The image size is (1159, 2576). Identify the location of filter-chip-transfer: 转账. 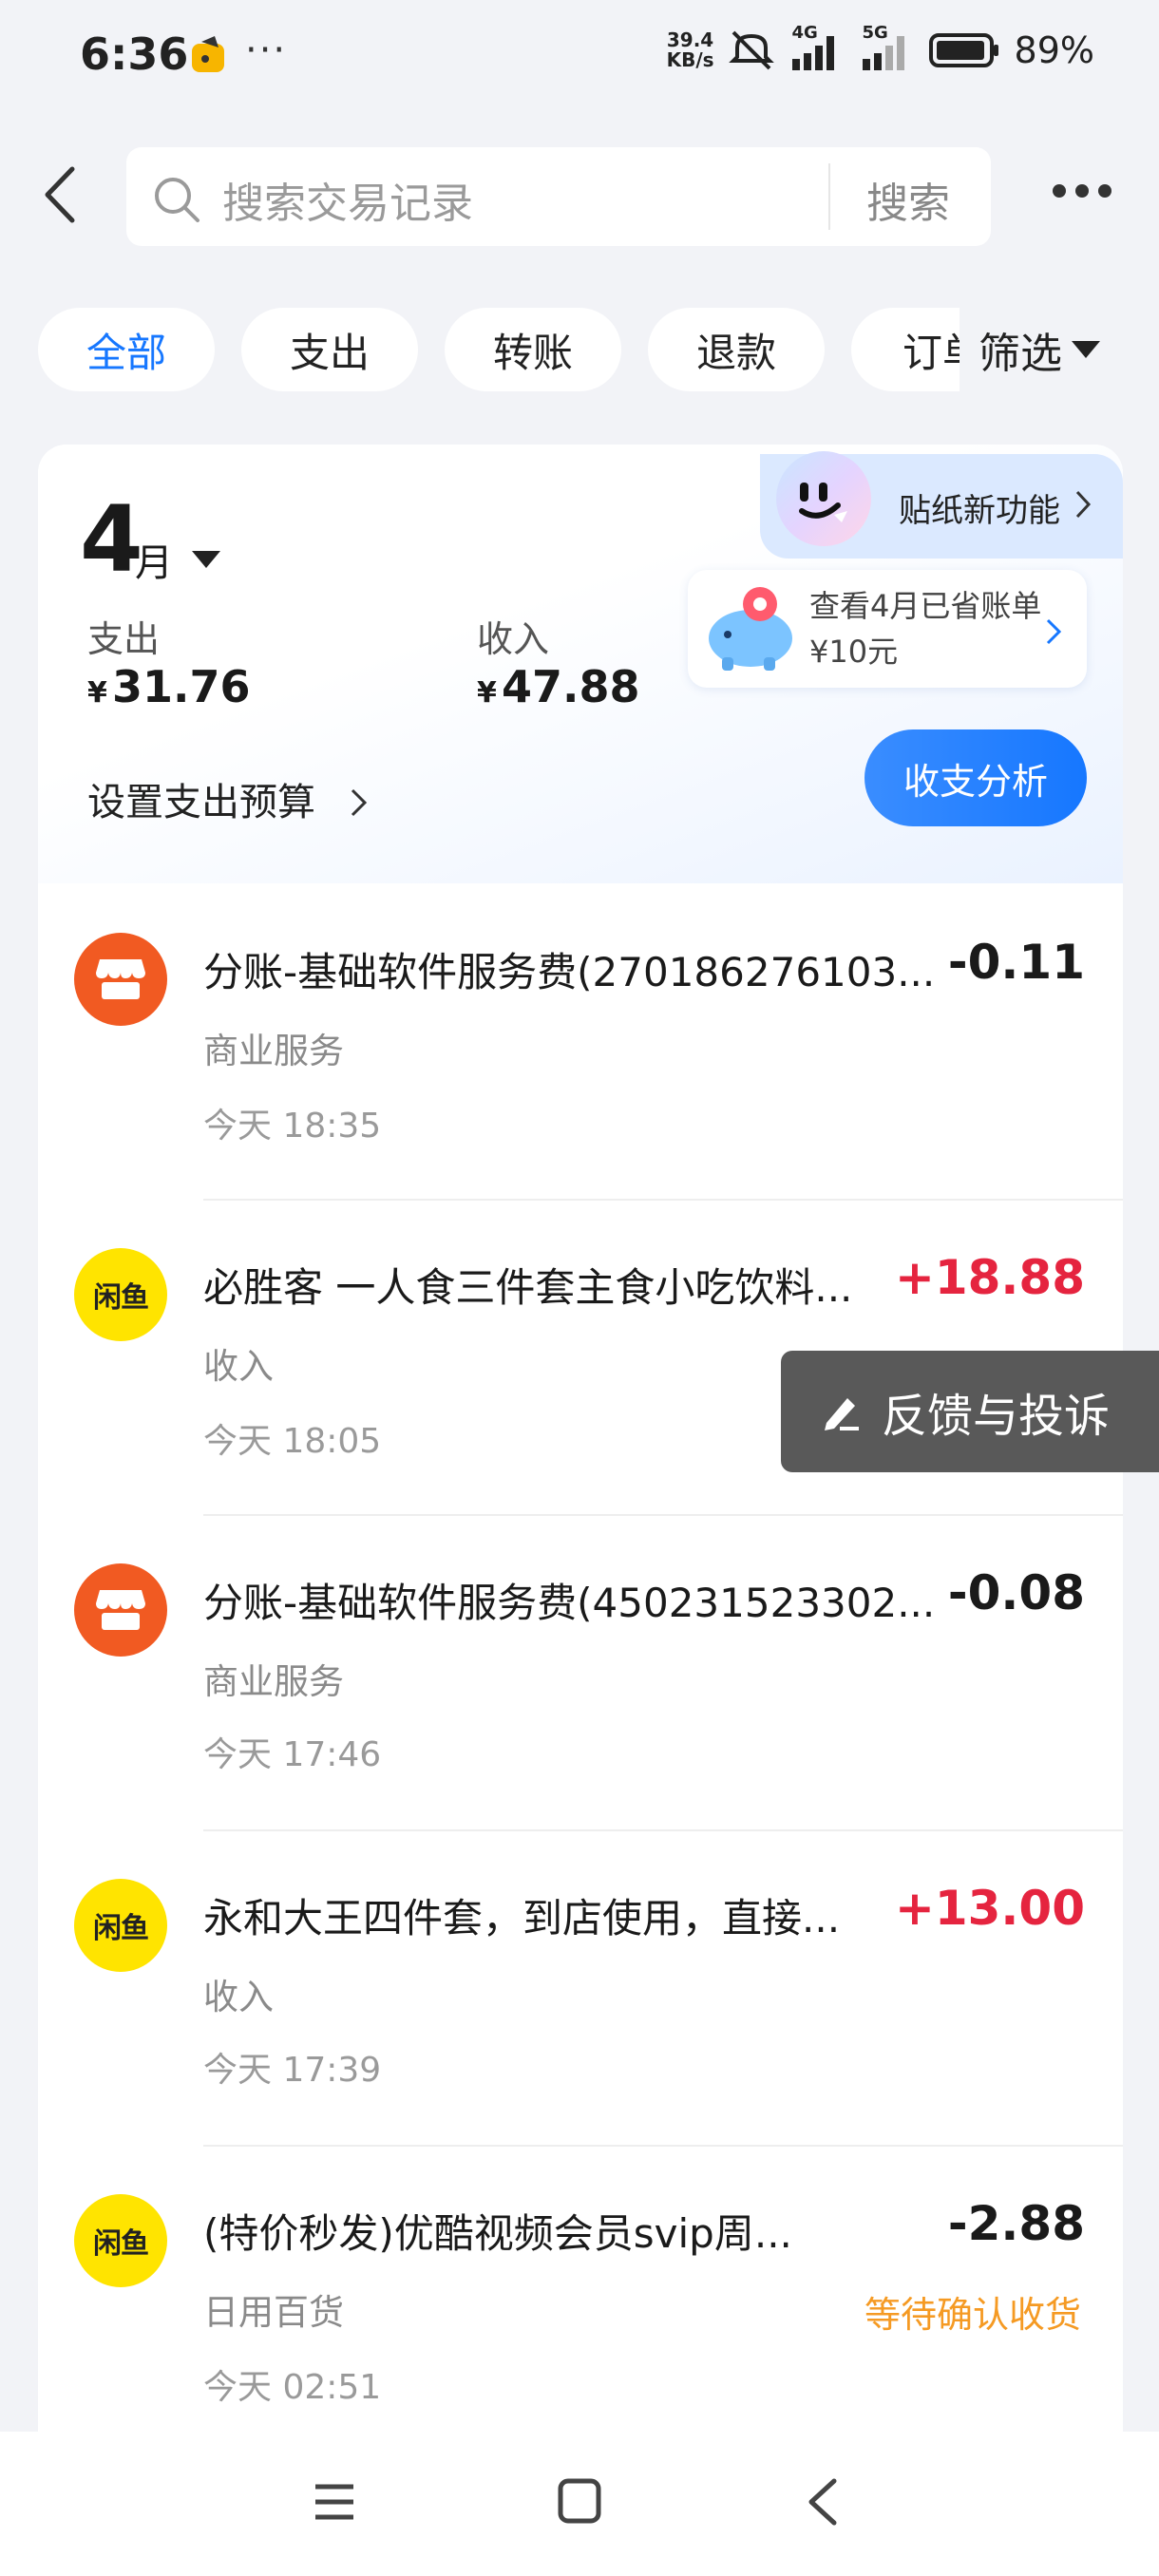
(533, 349).